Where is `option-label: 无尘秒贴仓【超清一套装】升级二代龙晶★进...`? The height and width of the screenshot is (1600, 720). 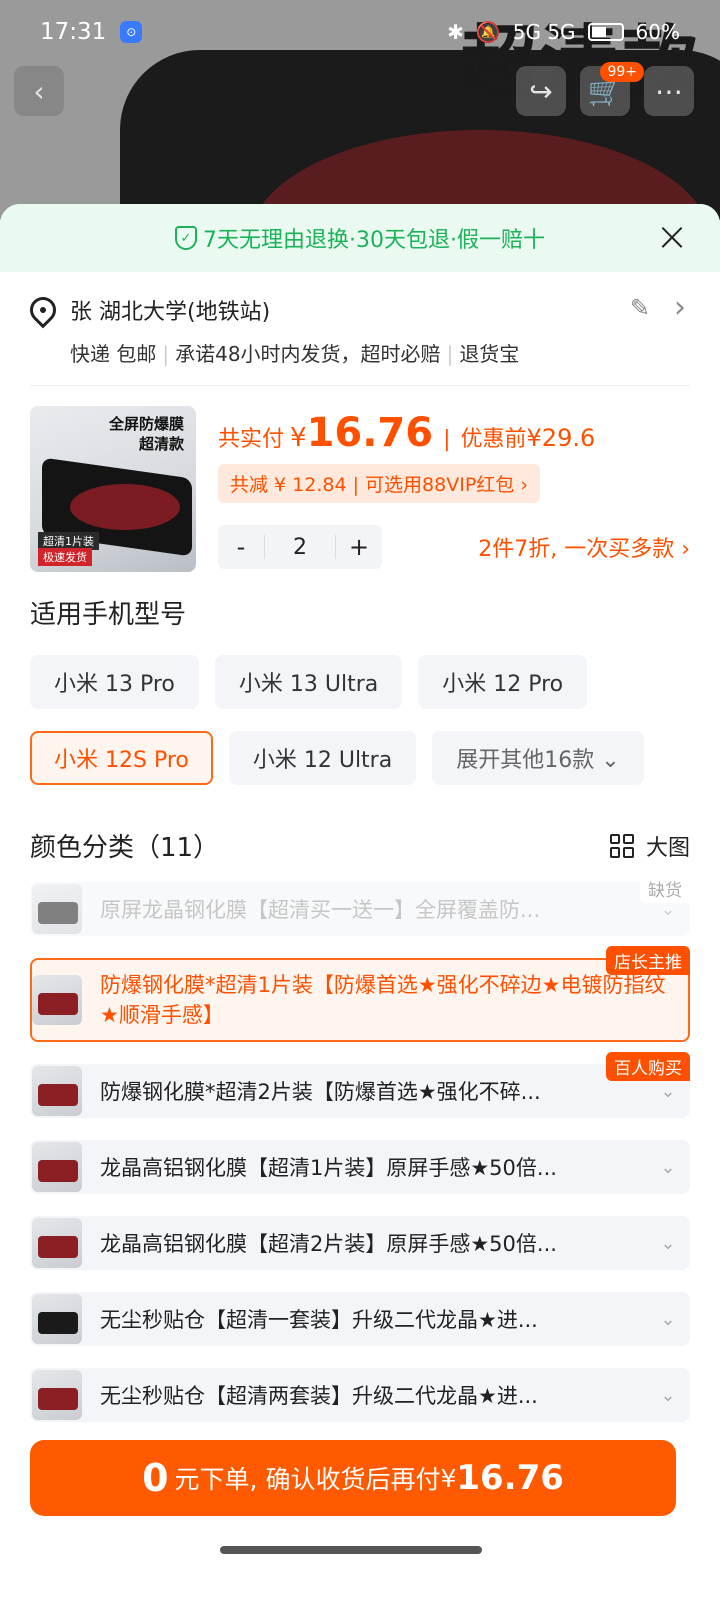
option-label: 无尘秒贴仓【超清一套装】升级二代龙晶★进... is located at coordinates (319, 1320).